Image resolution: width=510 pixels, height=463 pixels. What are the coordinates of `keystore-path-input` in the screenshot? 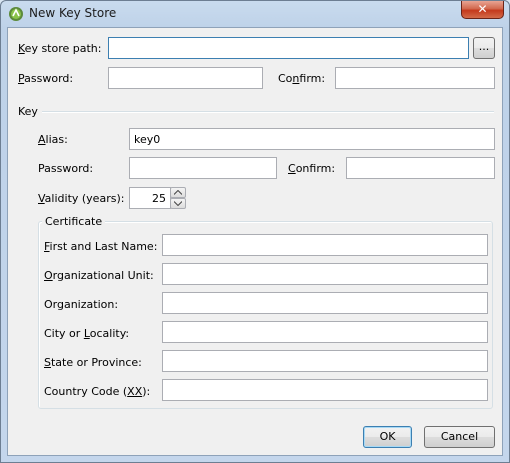 It's located at (288, 48).